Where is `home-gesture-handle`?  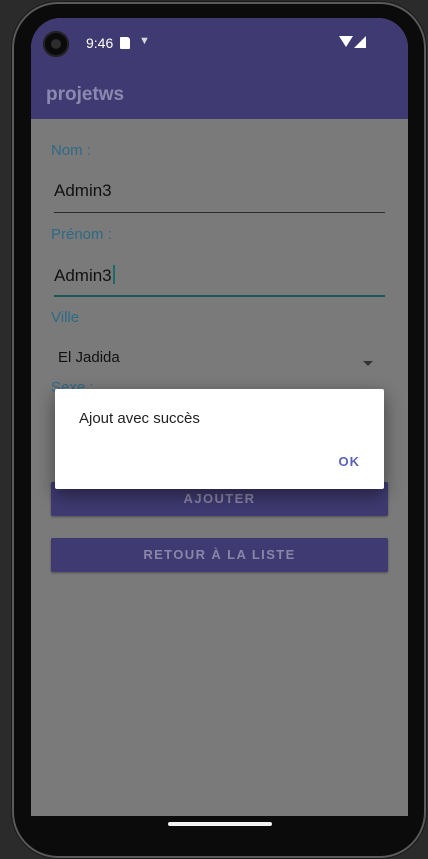 home-gesture-handle is located at coordinates (220, 824).